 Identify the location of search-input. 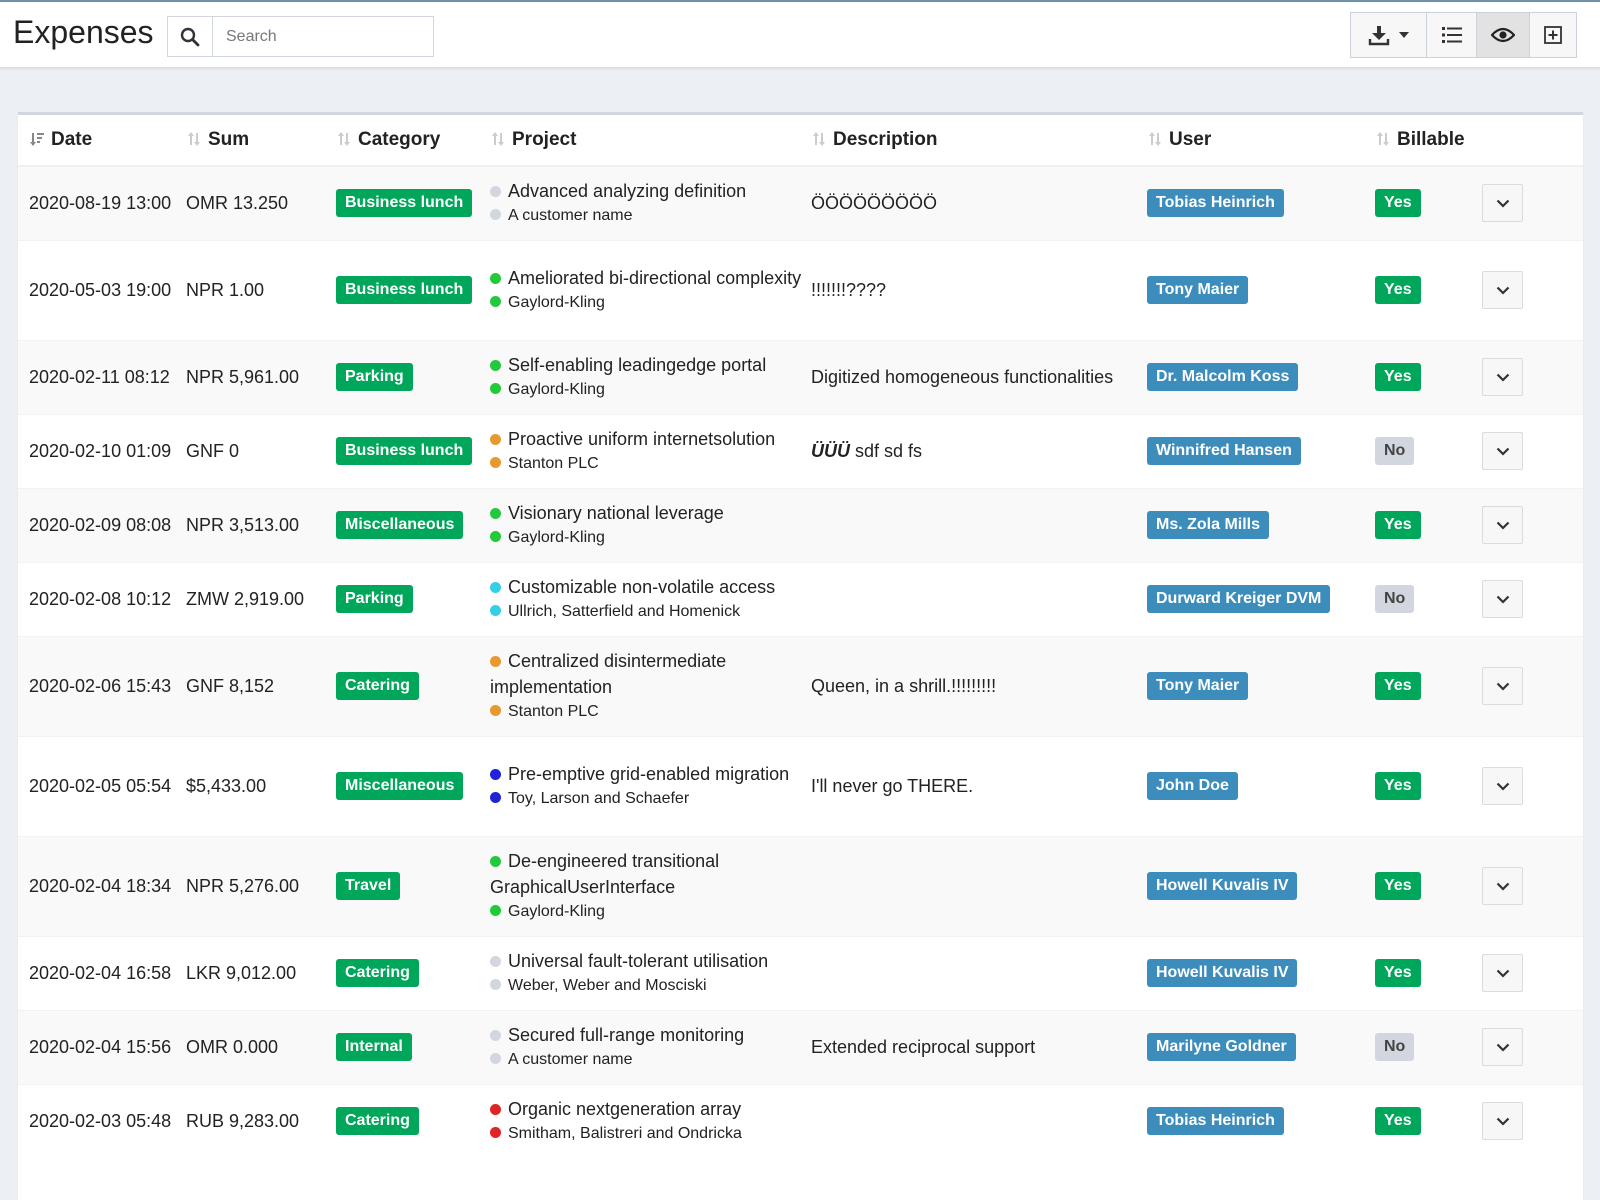
(323, 36).